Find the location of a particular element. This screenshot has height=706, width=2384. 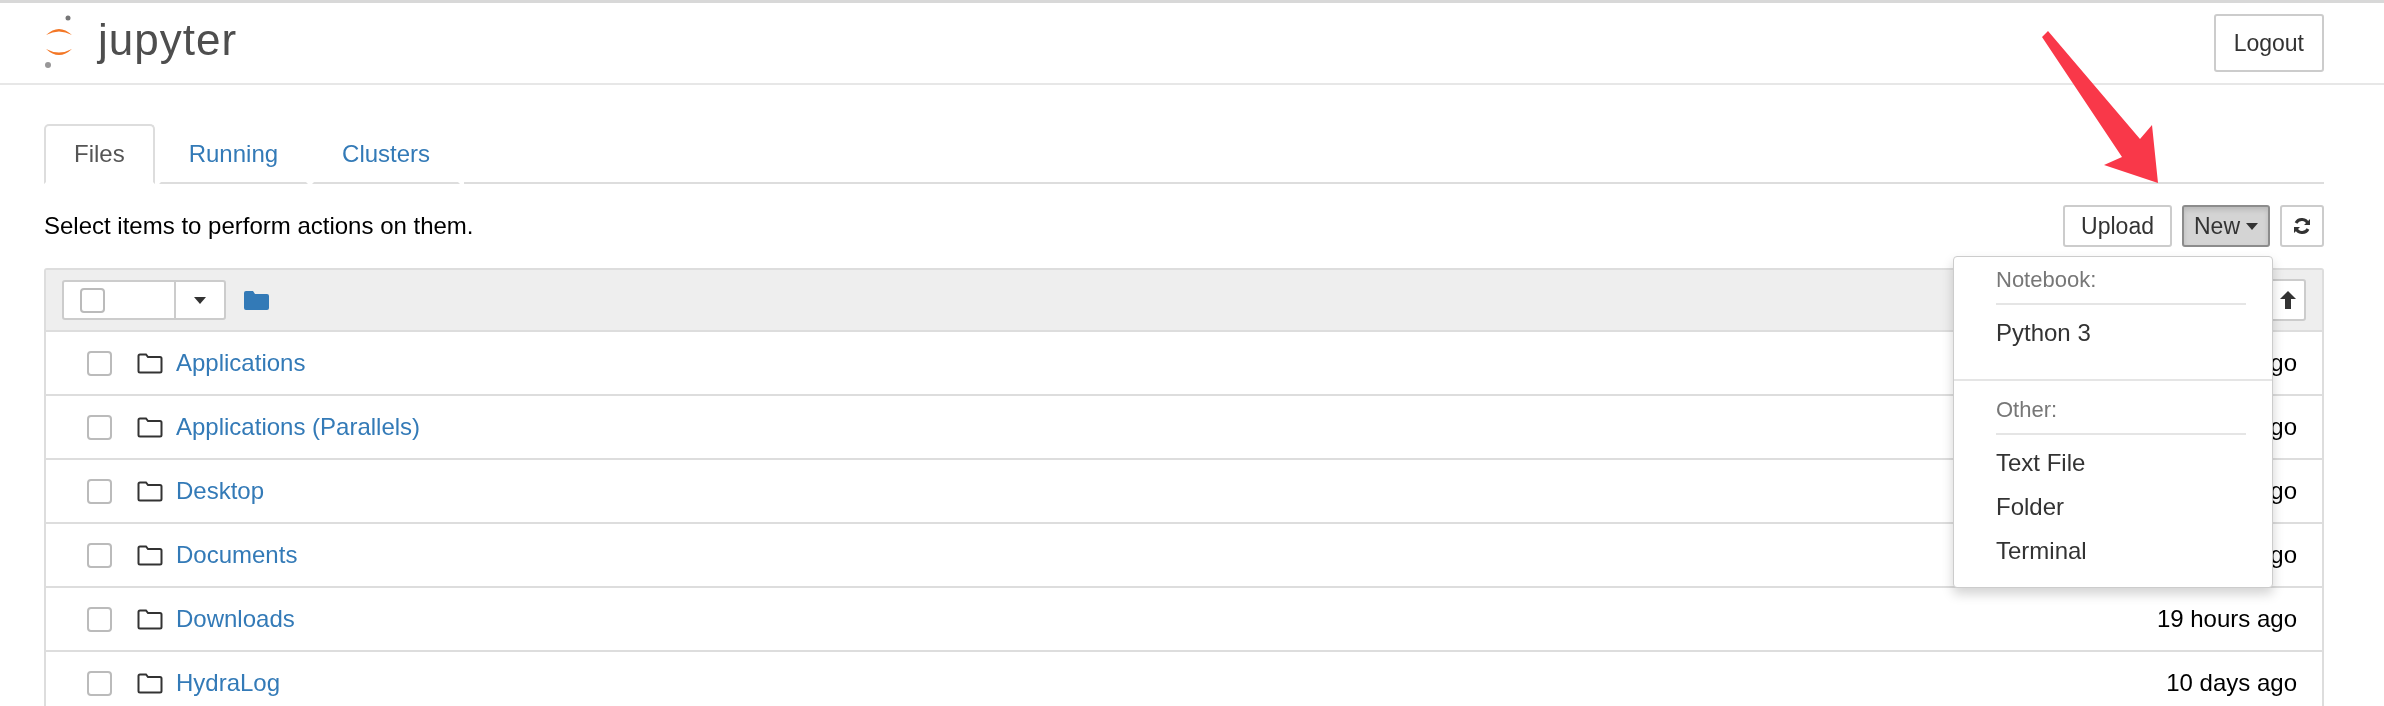

new-button: New is located at coordinates (2226, 226).